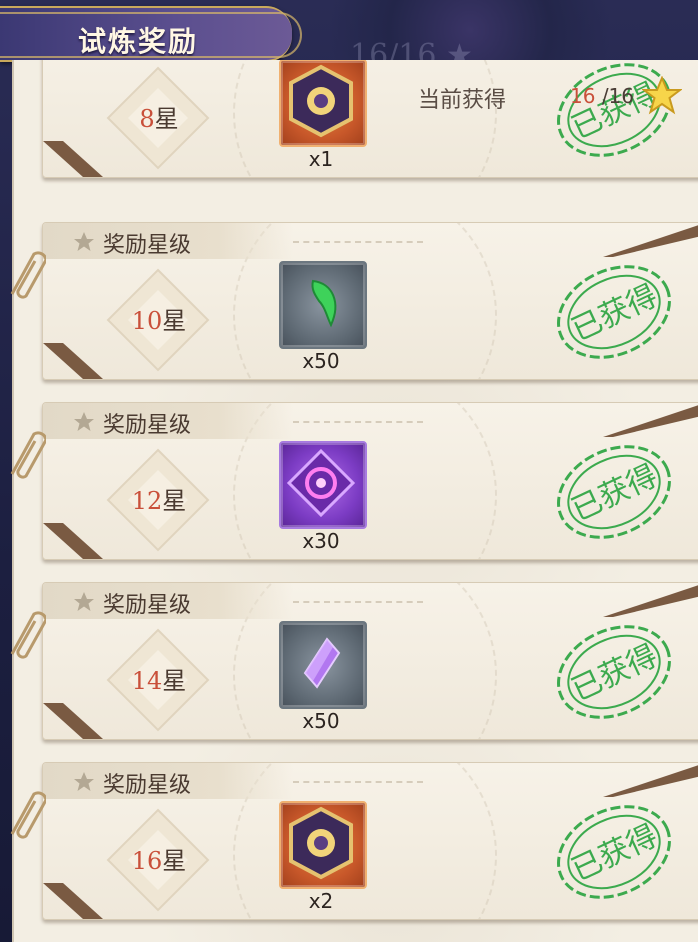 The height and width of the screenshot is (942, 698). I want to click on reward-level: 14星, so click(159, 681).